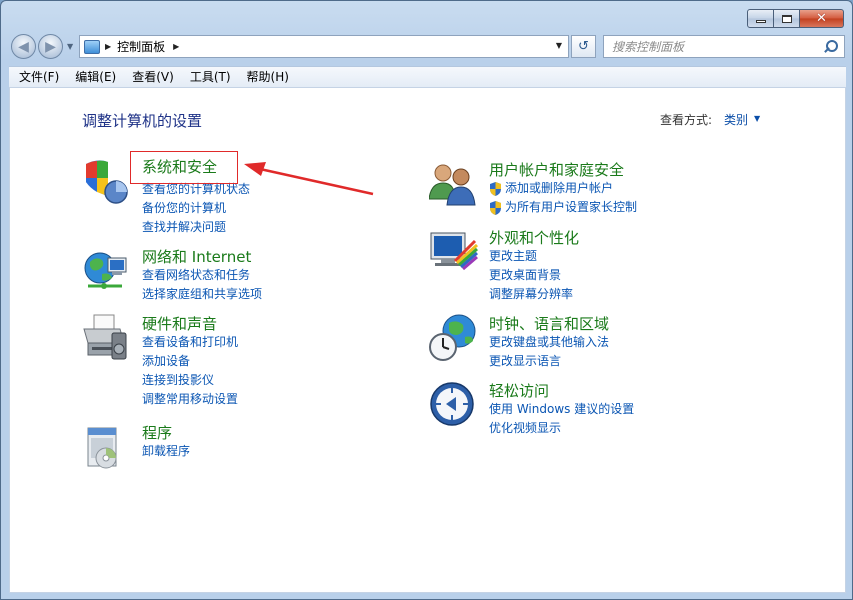 The width and height of the screenshot is (853, 600). What do you see at coordinates (166, 451) in the screenshot?
I see `link-uninstall-program: 卸载程序` at bounding box center [166, 451].